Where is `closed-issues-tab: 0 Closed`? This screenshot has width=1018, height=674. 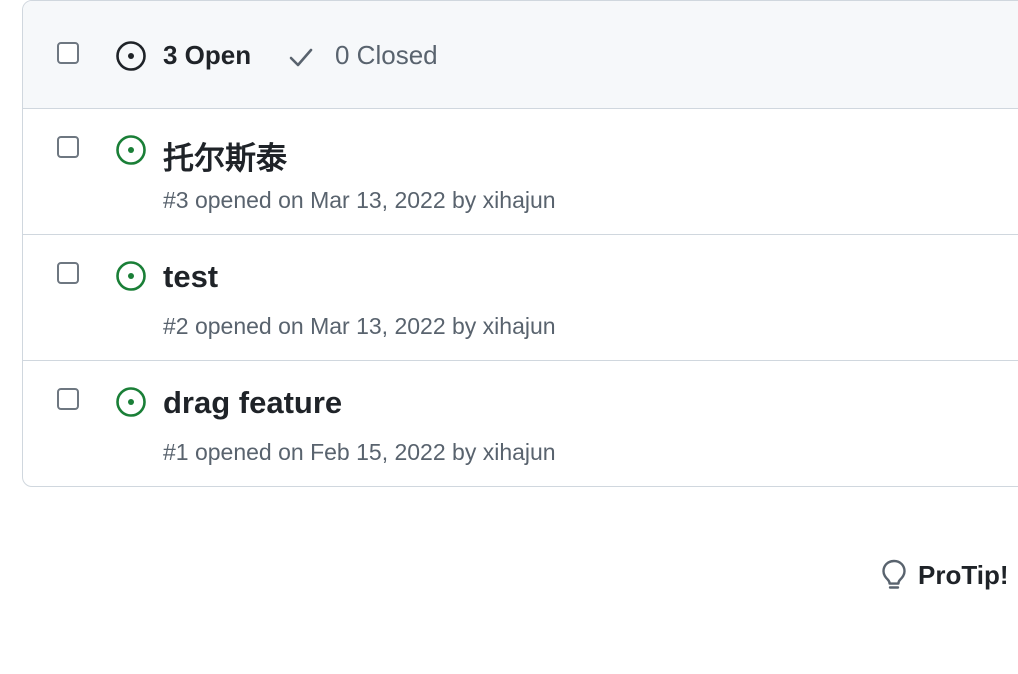 closed-issues-tab: 0 Closed is located at coordinates (386, 55).